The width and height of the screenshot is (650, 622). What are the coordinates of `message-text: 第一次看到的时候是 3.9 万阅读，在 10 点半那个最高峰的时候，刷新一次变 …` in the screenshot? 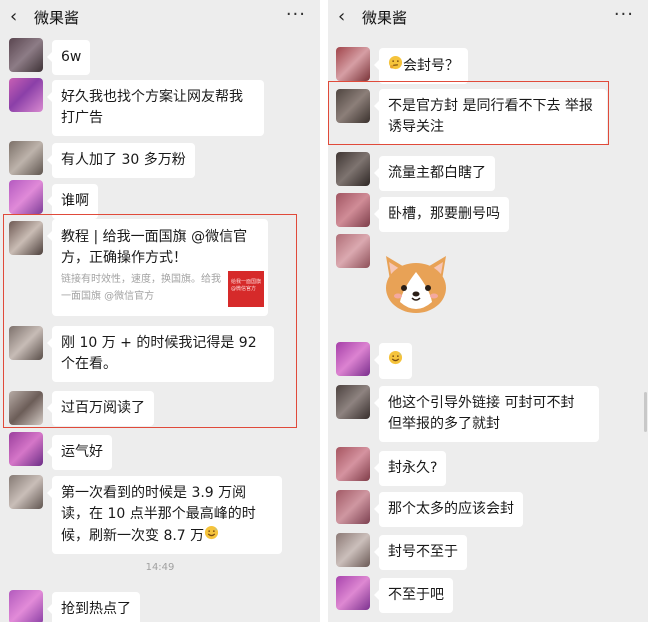 It's located at (158, 514).